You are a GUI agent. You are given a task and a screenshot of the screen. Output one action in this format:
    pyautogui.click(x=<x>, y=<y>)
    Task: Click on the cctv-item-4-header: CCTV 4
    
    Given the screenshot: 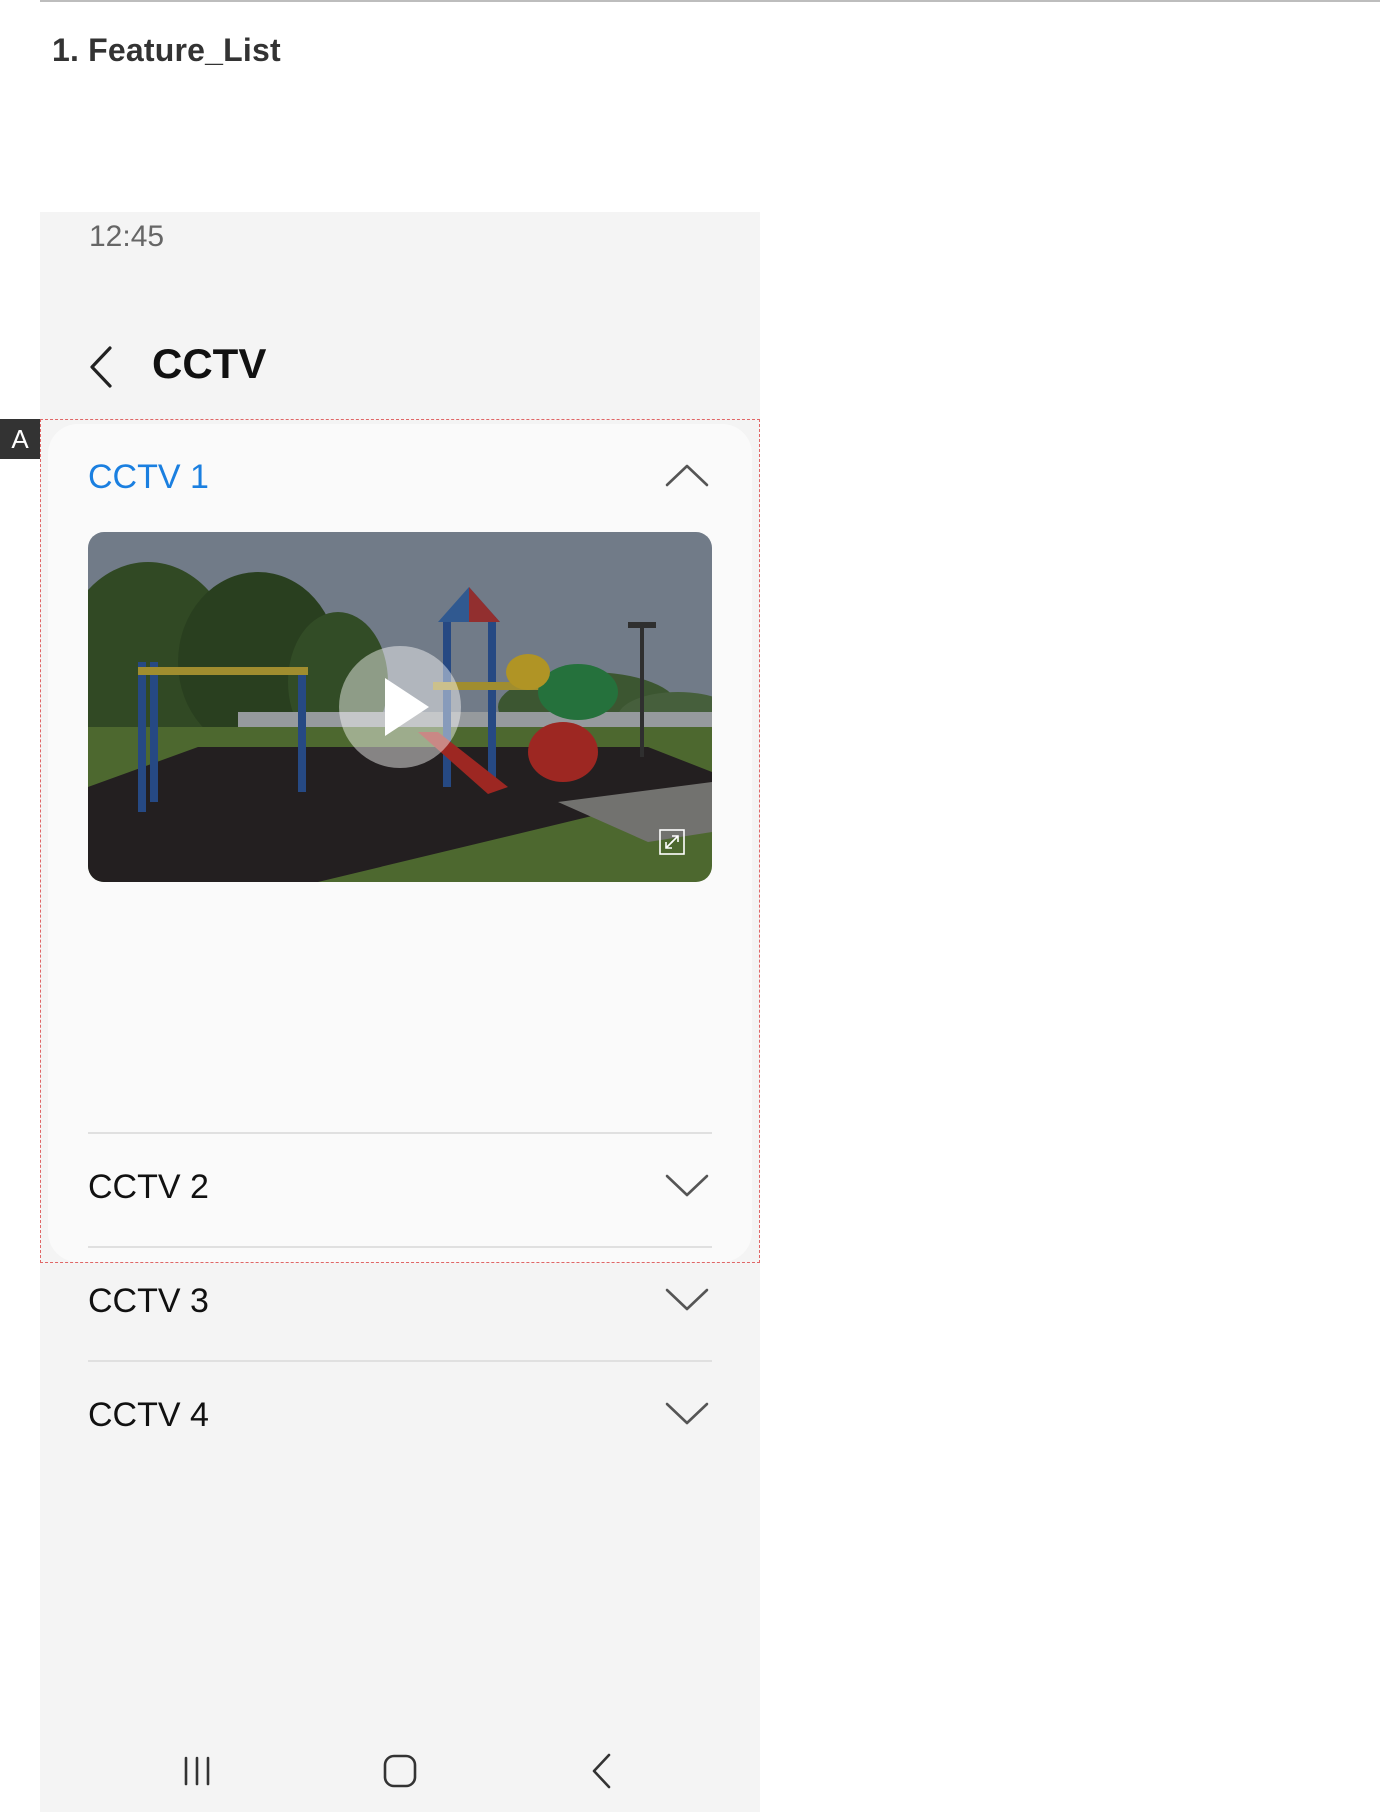 What is the action you would take?
    pyautogui.click(x=400, y=1418)
    